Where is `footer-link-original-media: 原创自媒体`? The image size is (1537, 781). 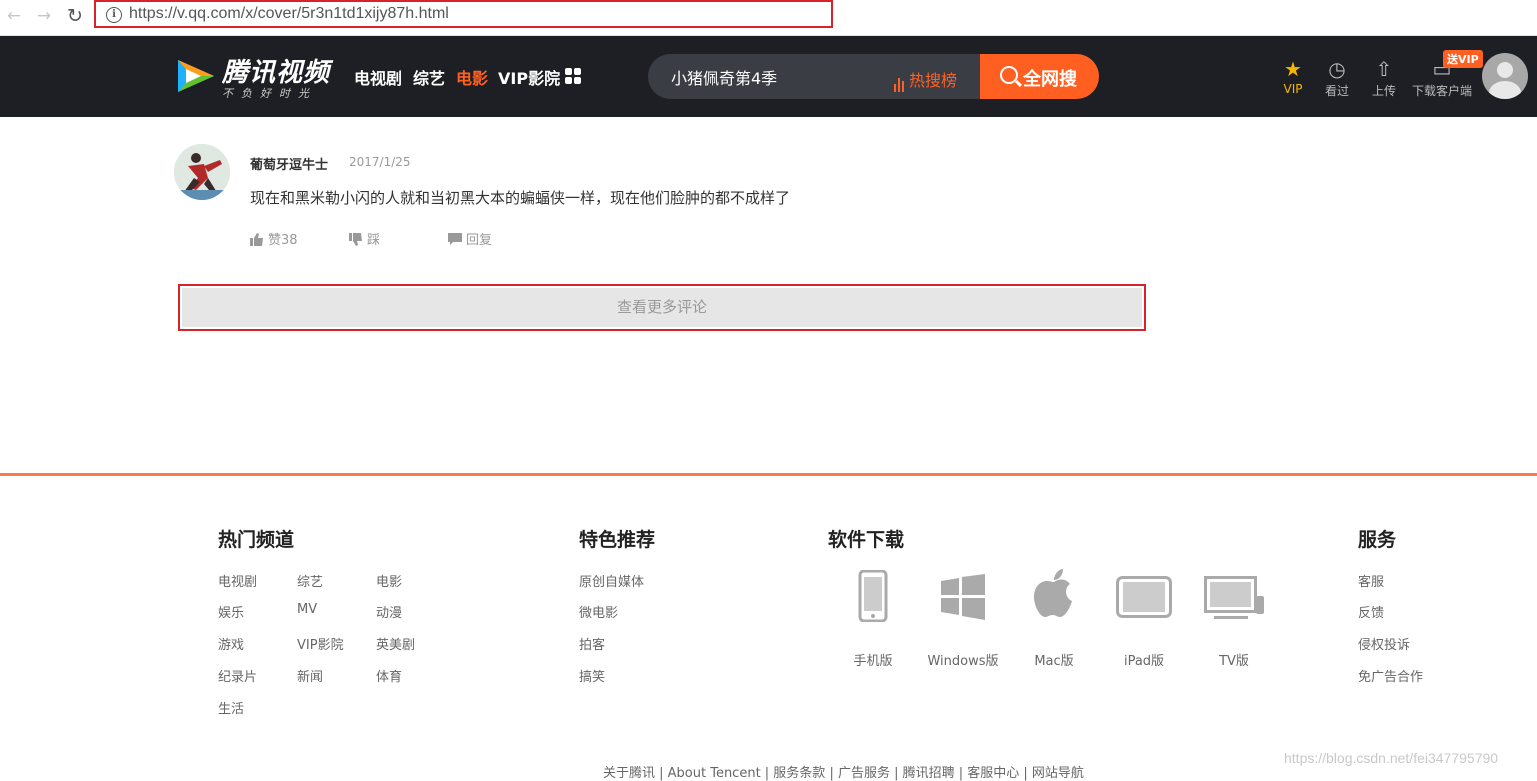
footer-link-original-media: 原创自媒体 is located at coordinates (611, 580).